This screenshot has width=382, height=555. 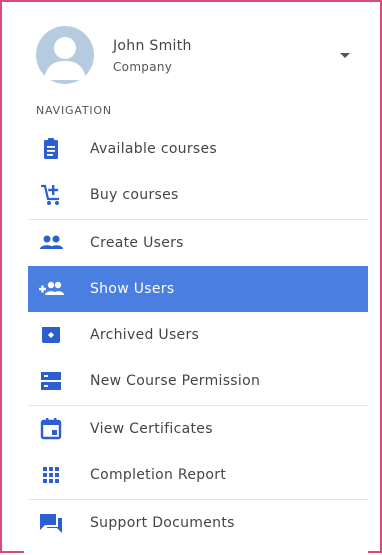 I want to click on nav-item-view-certificates: View Certificates, so click(x=198, y=429).